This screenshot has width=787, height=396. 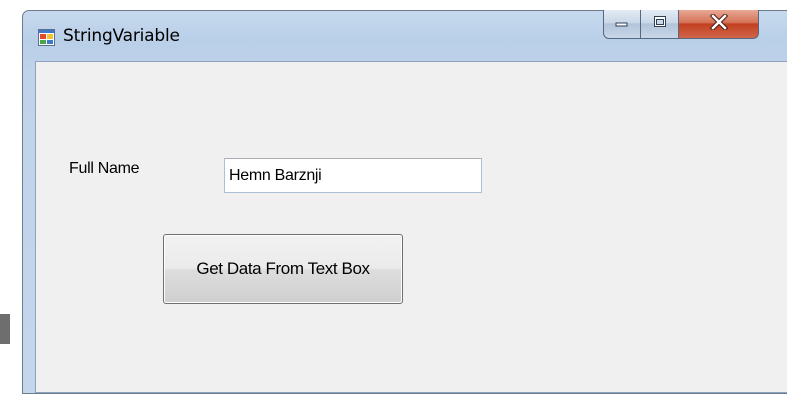 I want to click on caption-buttons, so click(x=681, y=25).